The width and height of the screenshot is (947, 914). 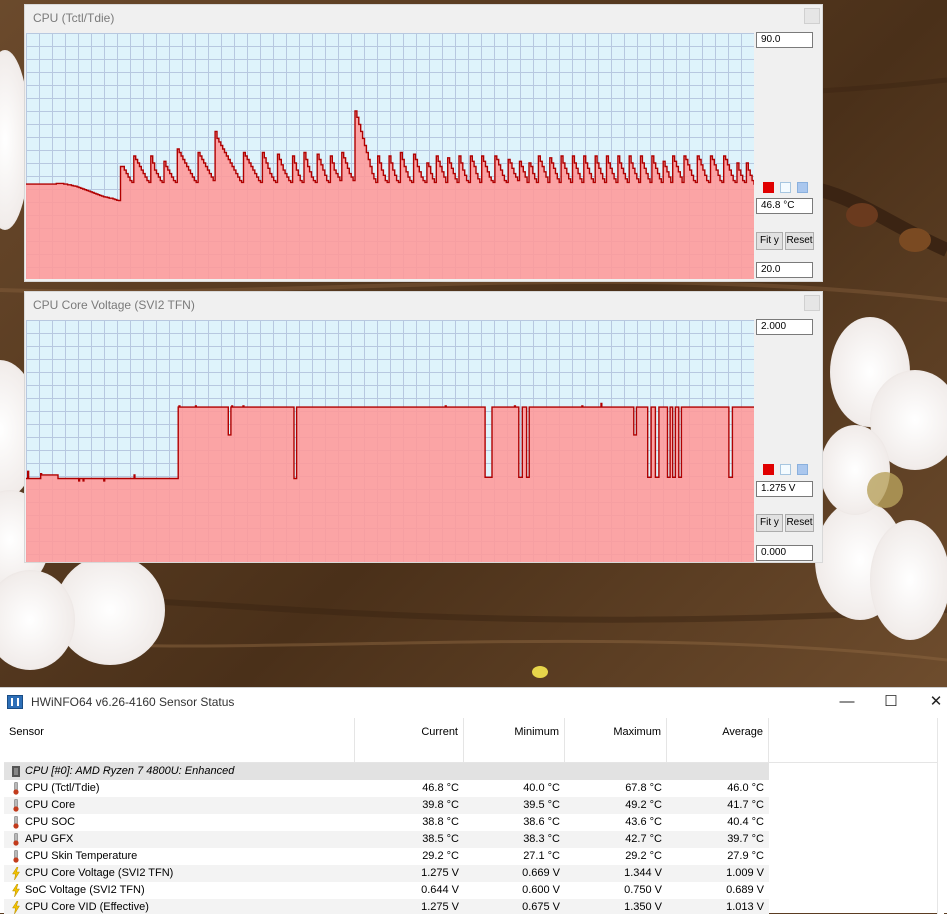 What do you see at coordinates (745, 890) in the screenshot?
I see `sensor-average: 0.689 V` at bounding box center [745, 890].